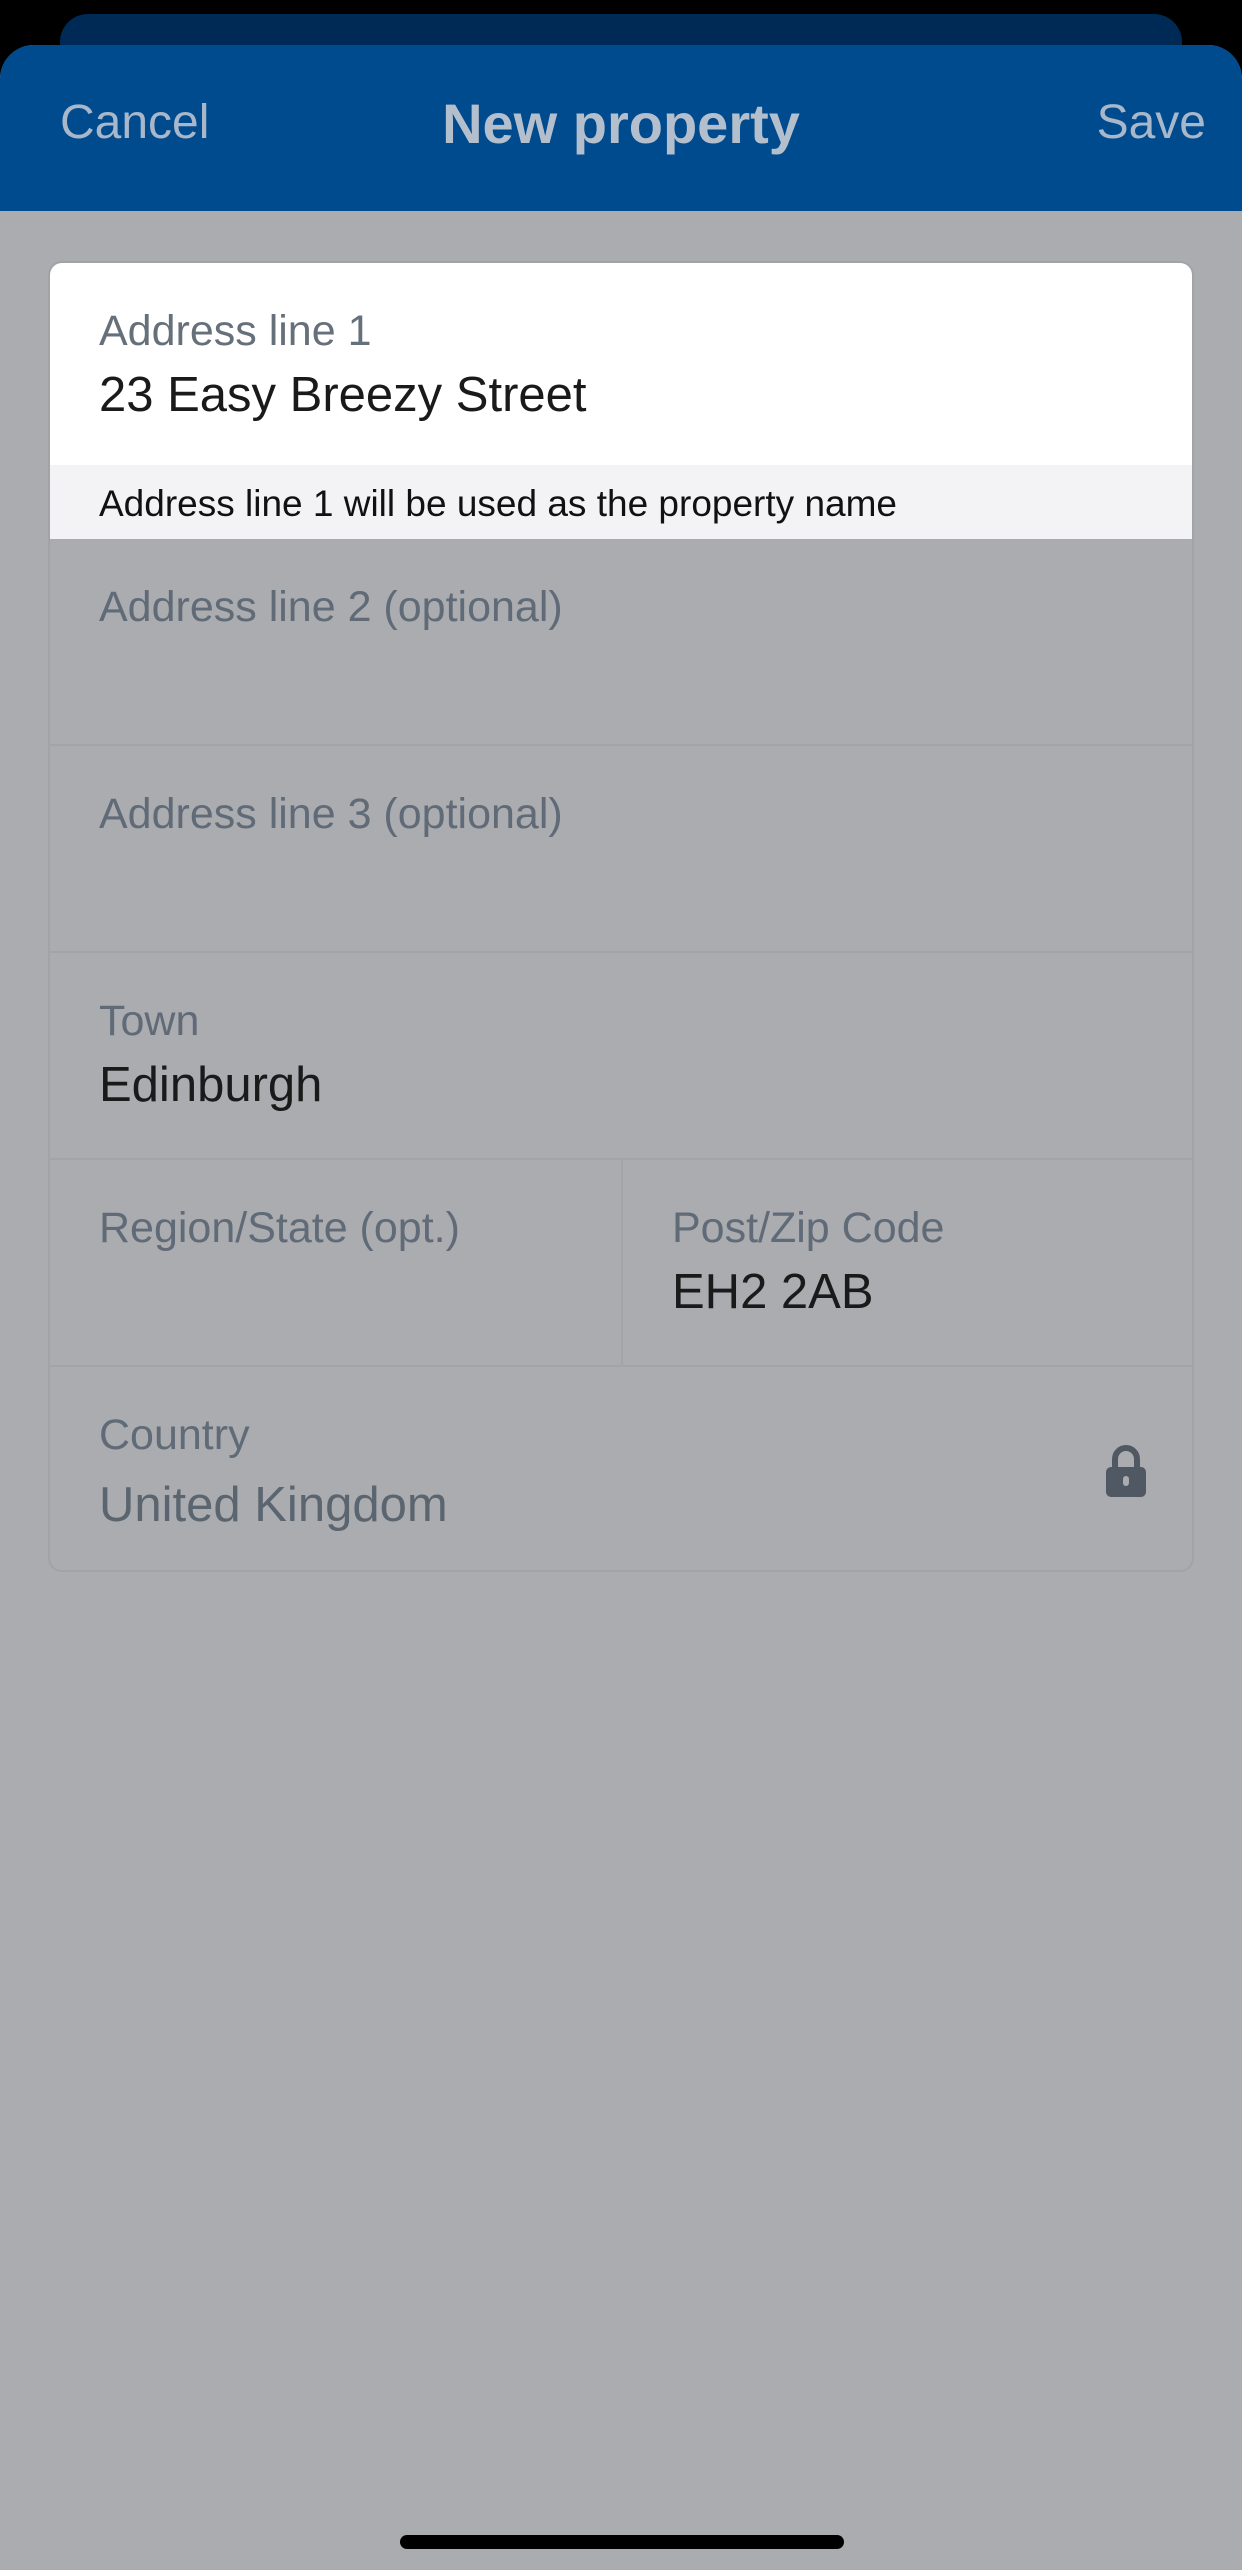 This screenshot has width=1242, height=2570. What do you see at coordinates (621, 1056) in the screenshot?
I see `town-field: Town Edinburgh` at bounding box center [621, 1056].